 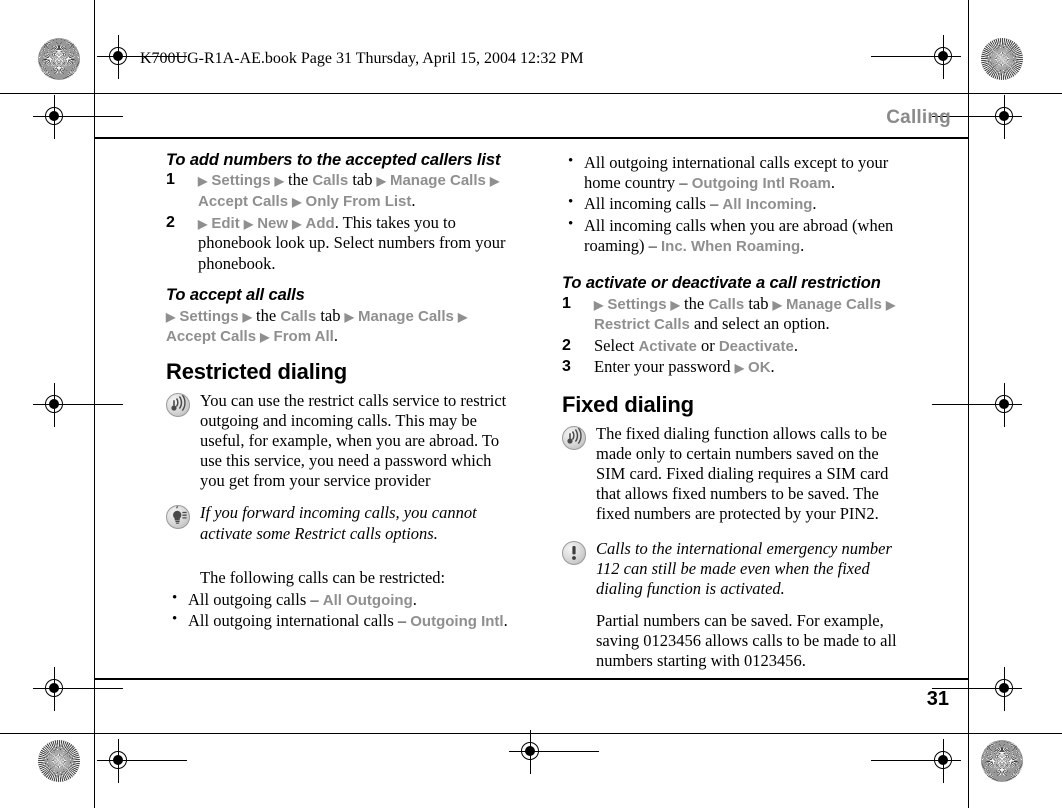 What do you see at coordinates (320, 223) in the screenshot?
I see `ui-term: Add` at bounding box center [320, 223].